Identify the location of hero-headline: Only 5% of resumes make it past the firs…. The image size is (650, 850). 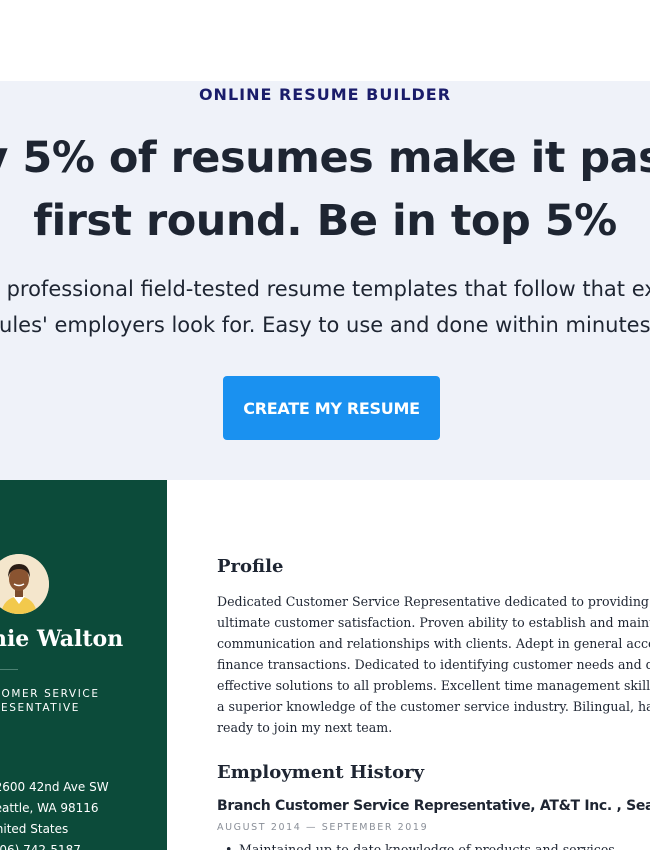
(325, 190).